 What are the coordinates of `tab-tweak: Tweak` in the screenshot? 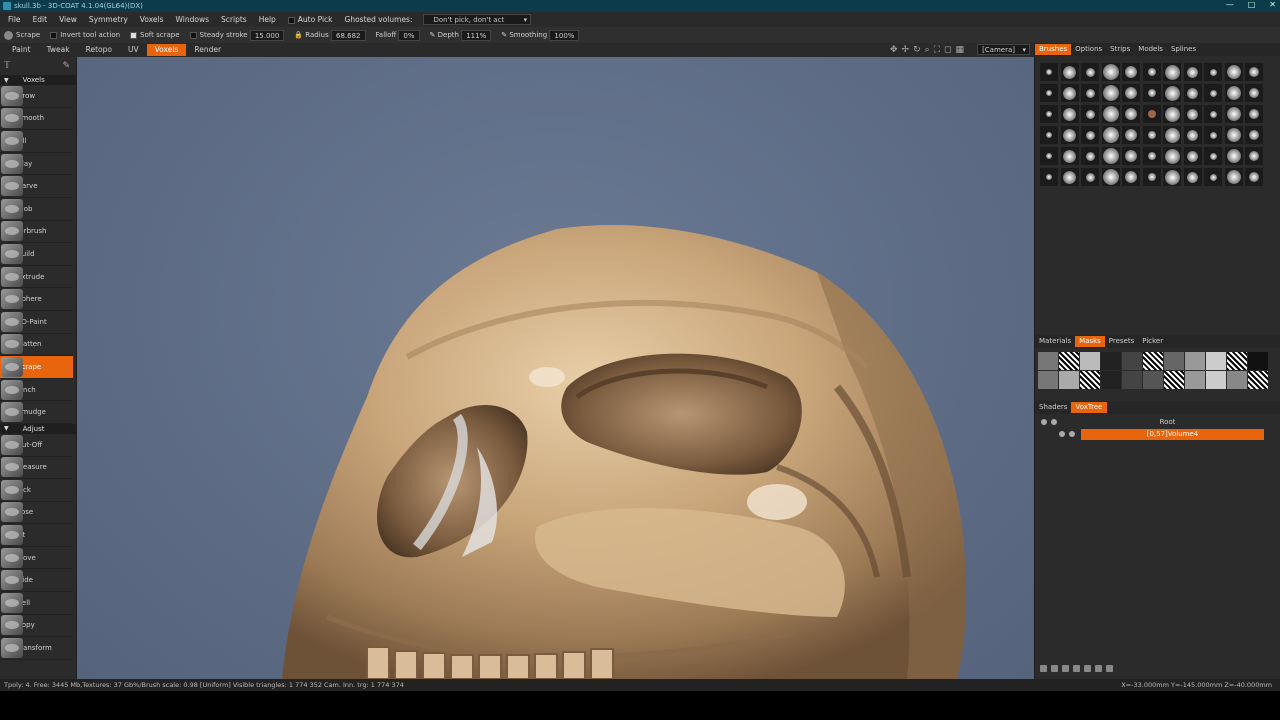 It's located at (58, 50).